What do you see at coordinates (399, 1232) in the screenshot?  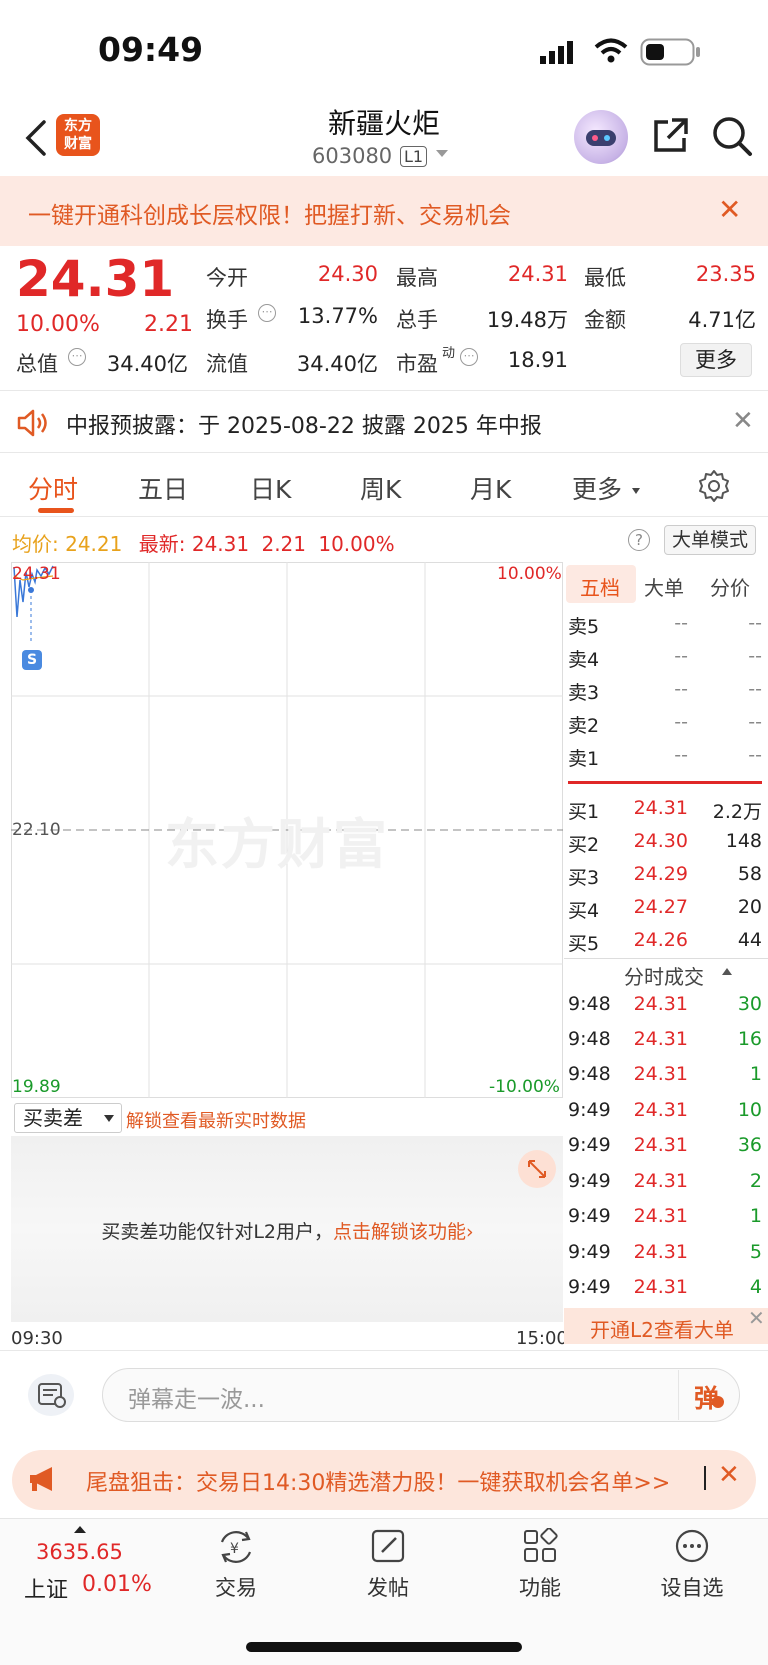 I see `spread-unlock-feature-link: 点击解锁该功能` at bounding box center [399, 1232].